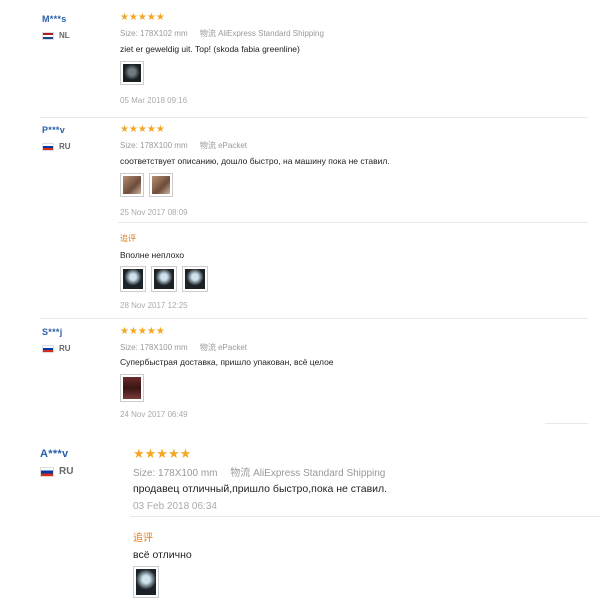 Image resolution: width=600 pixels, height=600 pixels. I want to click on review-date: 24 Nov 2017 06:49, so click(154, 414).